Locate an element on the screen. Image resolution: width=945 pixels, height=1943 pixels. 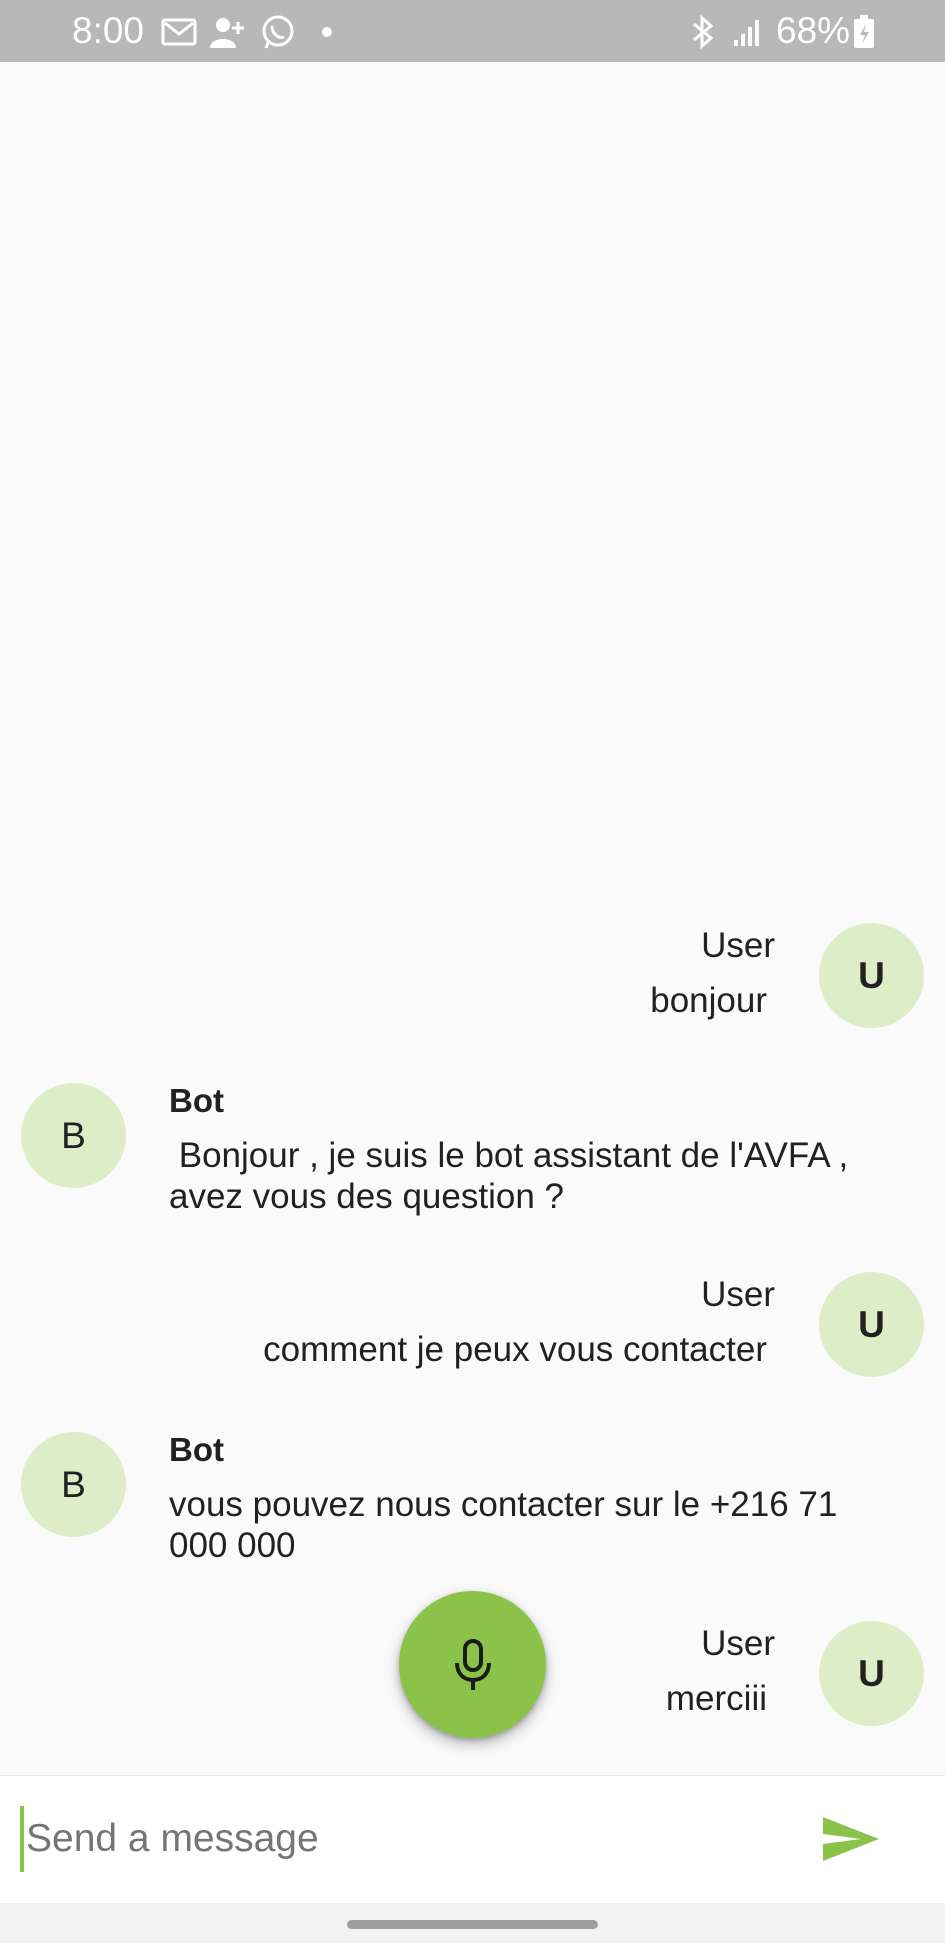
signal-icon is located at coordinates (746, 33).